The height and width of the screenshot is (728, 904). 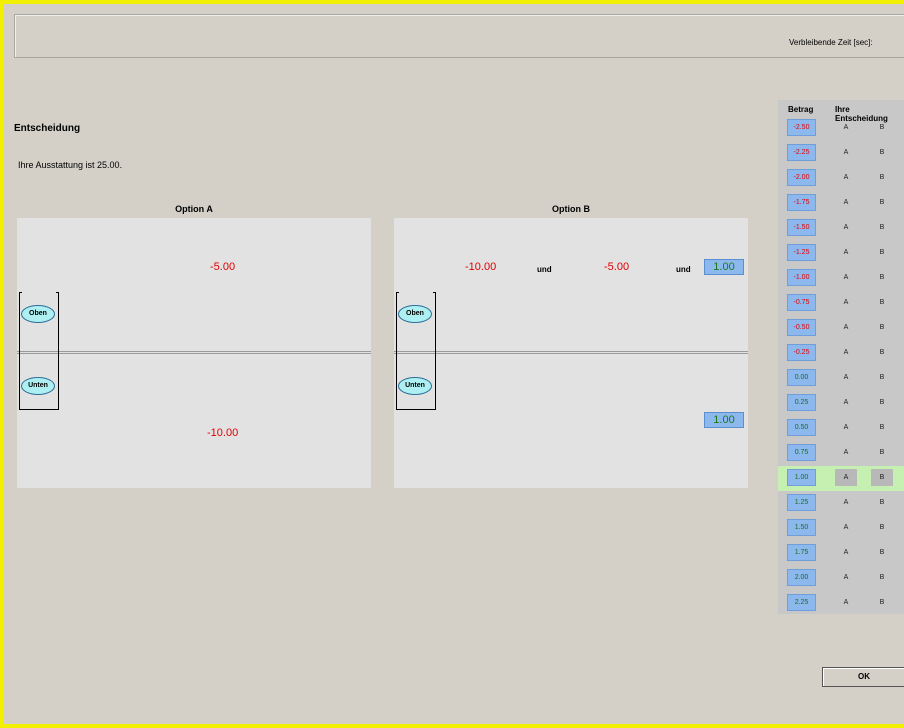 I want to click on table-row: 1.75 A B, so click(x=841, y=553).